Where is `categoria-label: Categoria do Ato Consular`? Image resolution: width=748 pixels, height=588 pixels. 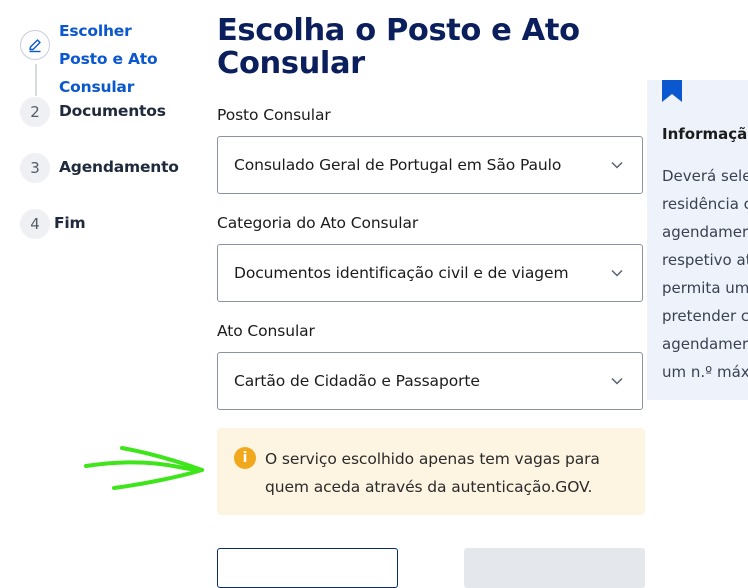 categoria-label: Categoria do Ato Consular is located at coordinates (318, 223).